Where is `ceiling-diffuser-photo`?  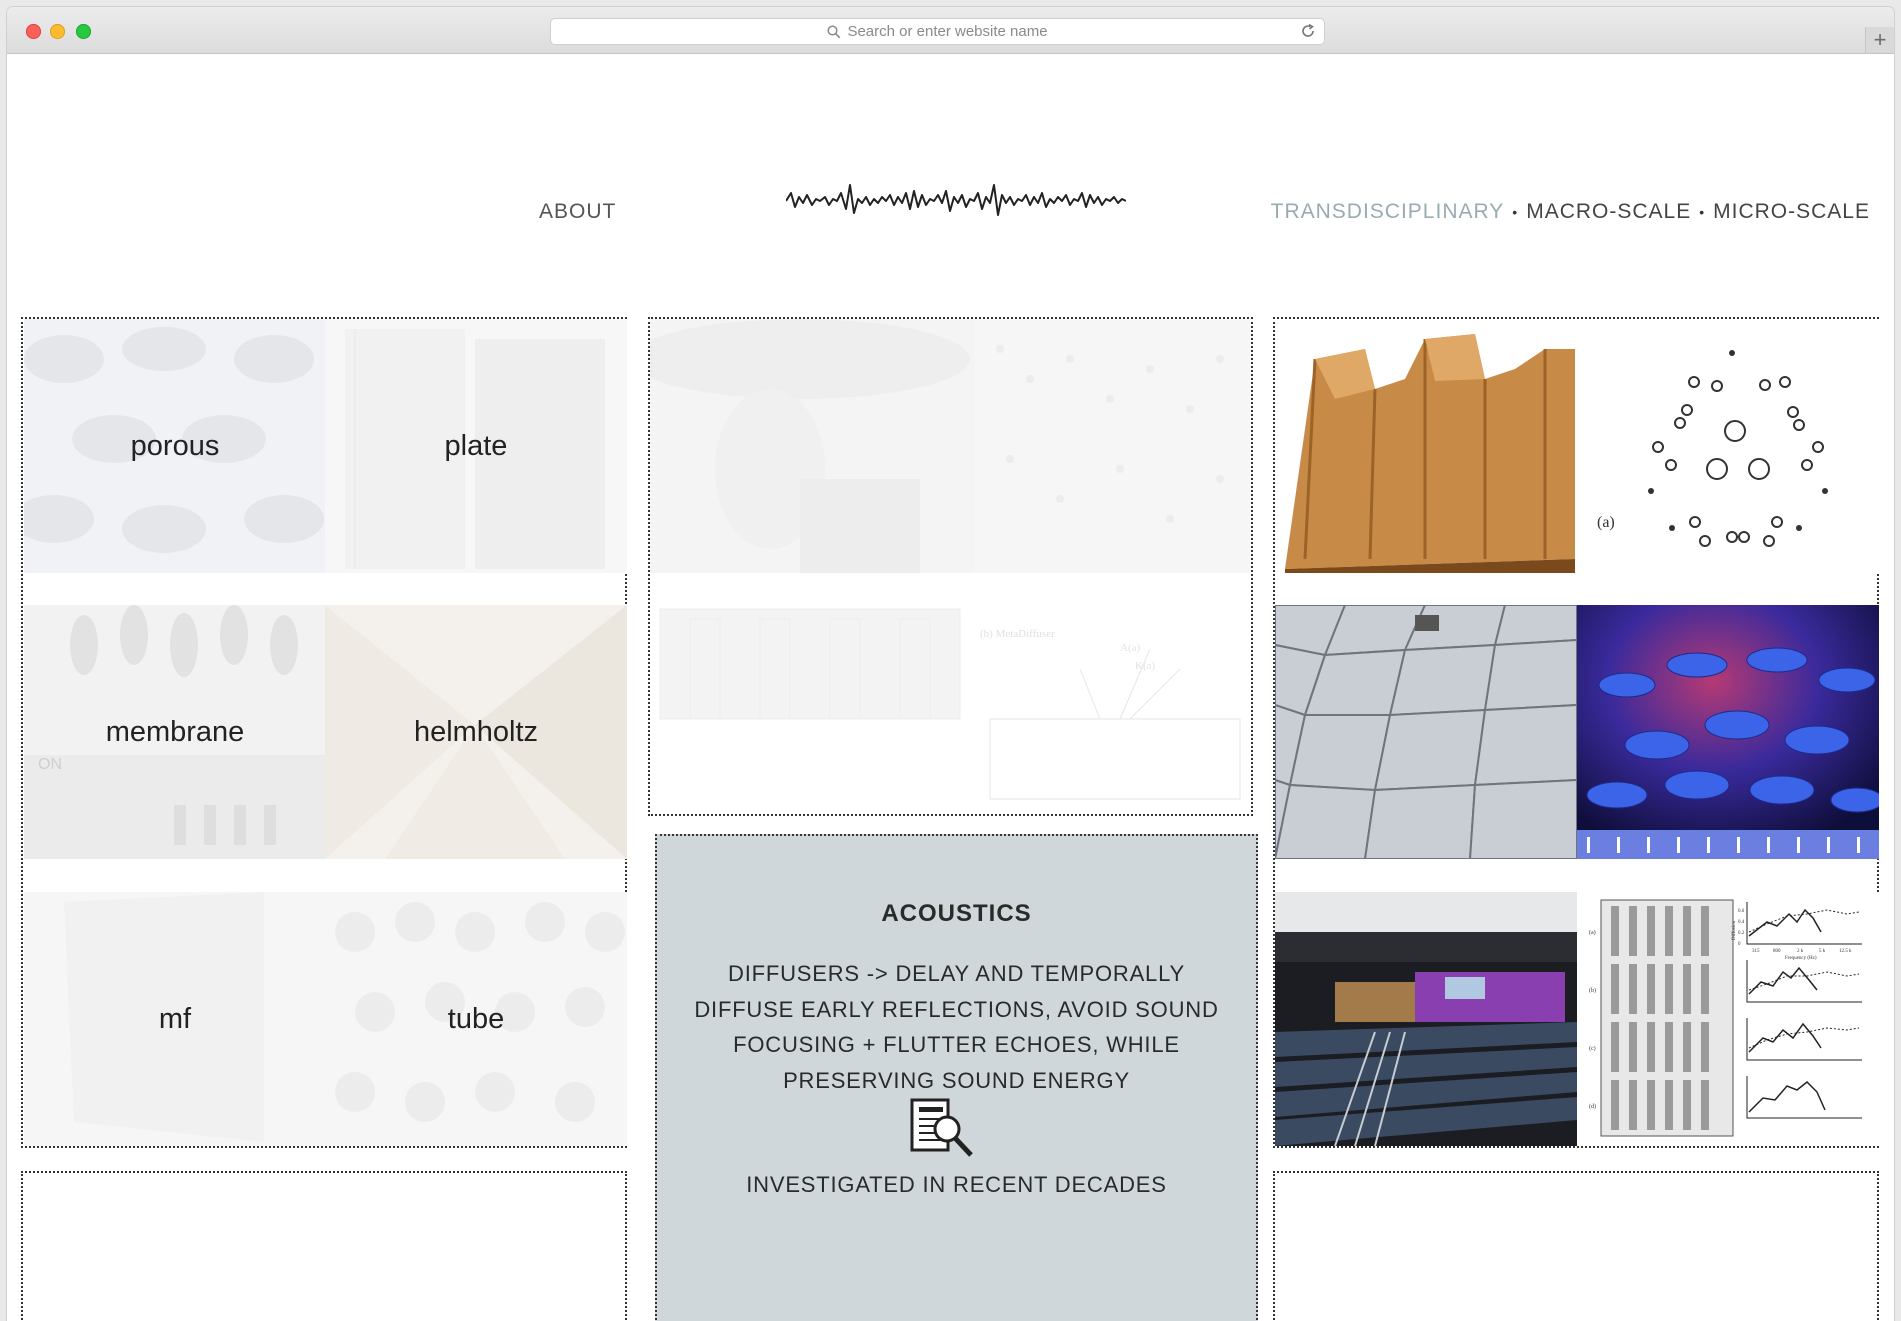
ceiling-diffuser-photo is located at coordinates (1426, 732).